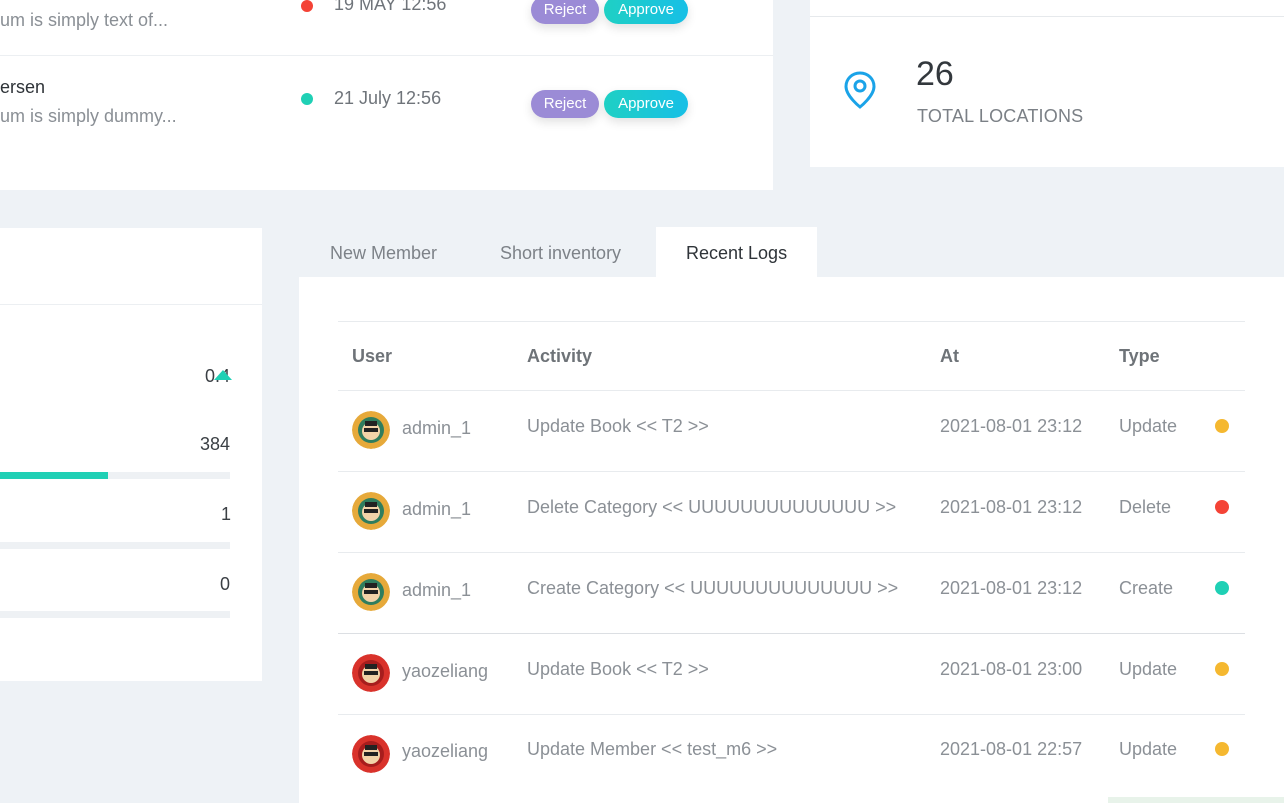 Image resolution: width=1284 pixels, height=803 pixels. Describe the element at coordinates (1196, 800) in the screenshot. I see `decorative-strip` at that location.